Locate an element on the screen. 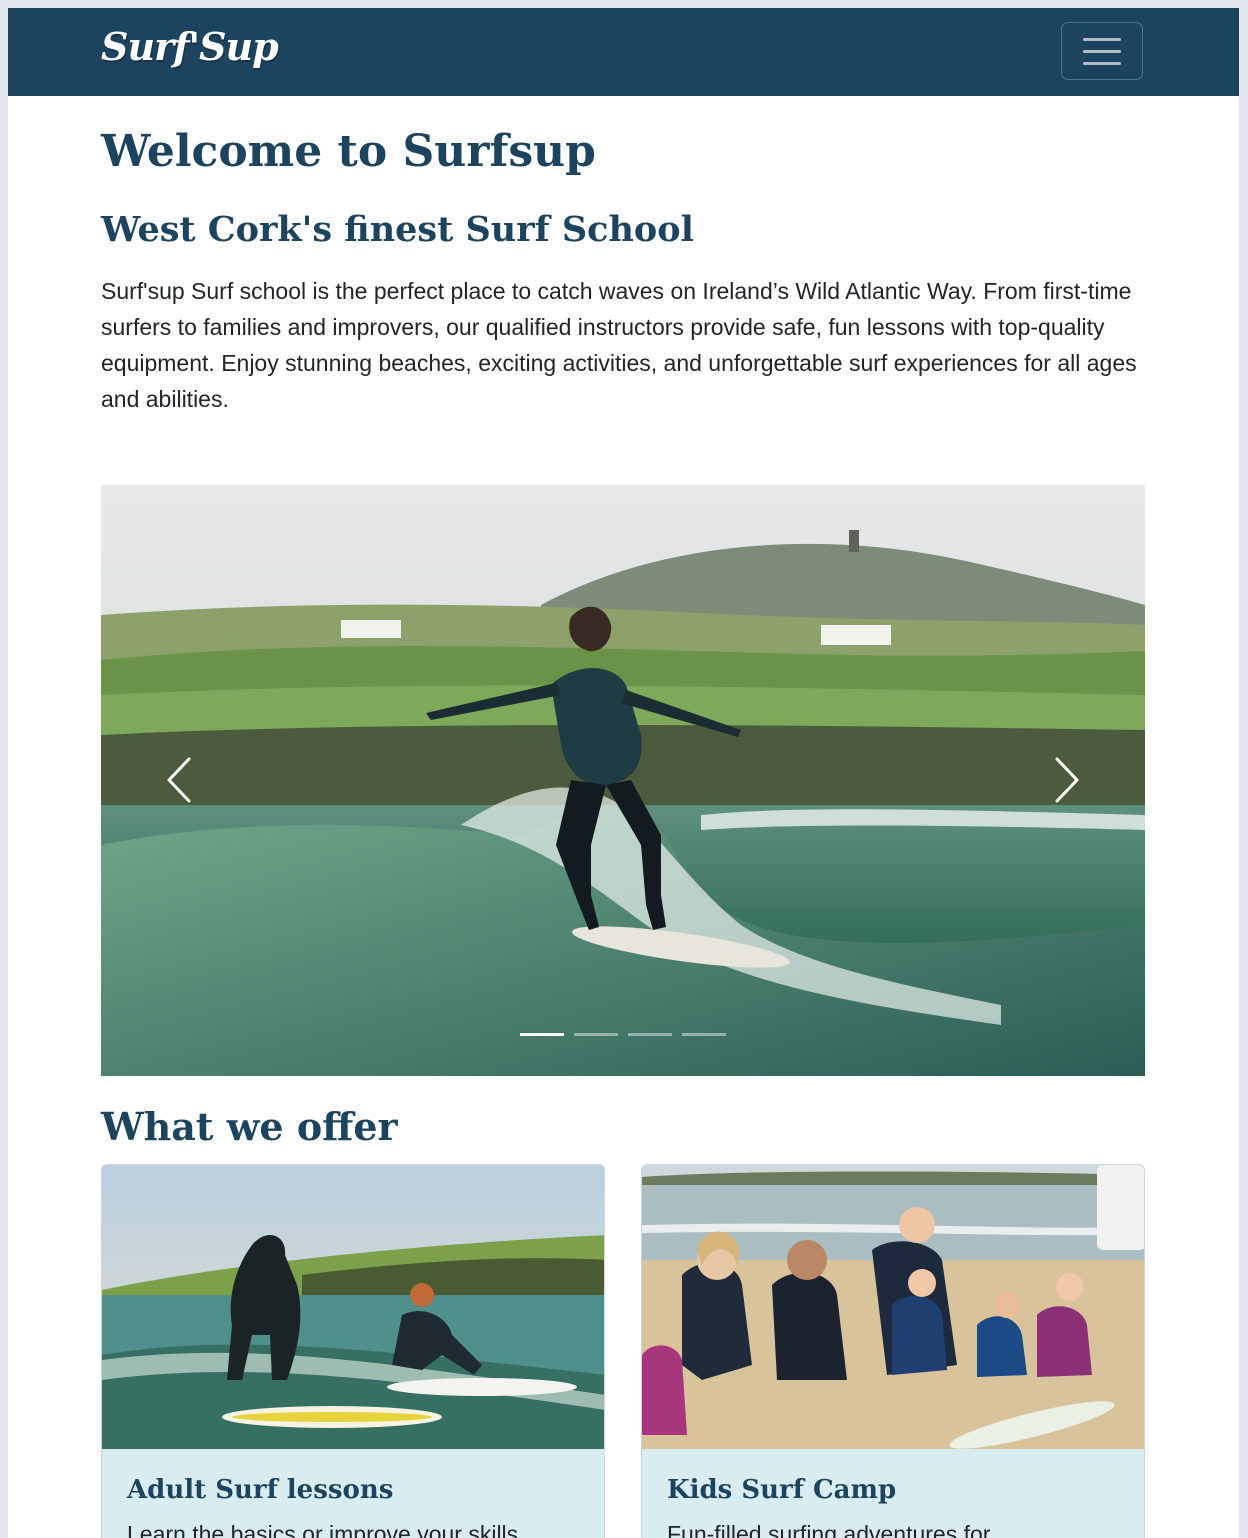 The image size is (1248, 1538). hamburger-menu-icon is located at coordinates (1102, 51).